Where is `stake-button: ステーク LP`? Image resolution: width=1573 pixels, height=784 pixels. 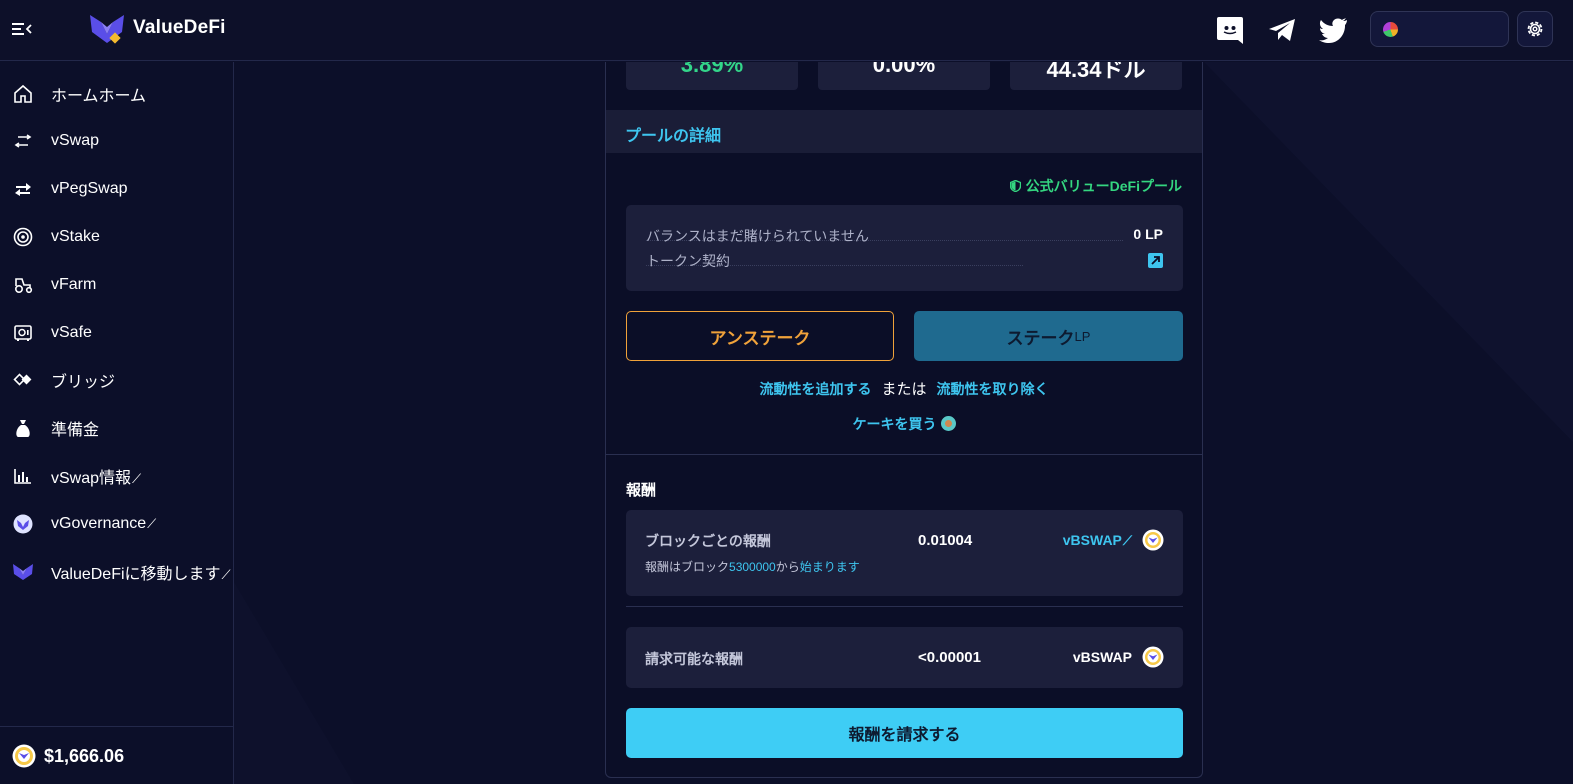 stake-button: ステーク LP is located at coordinates (1048, 336).